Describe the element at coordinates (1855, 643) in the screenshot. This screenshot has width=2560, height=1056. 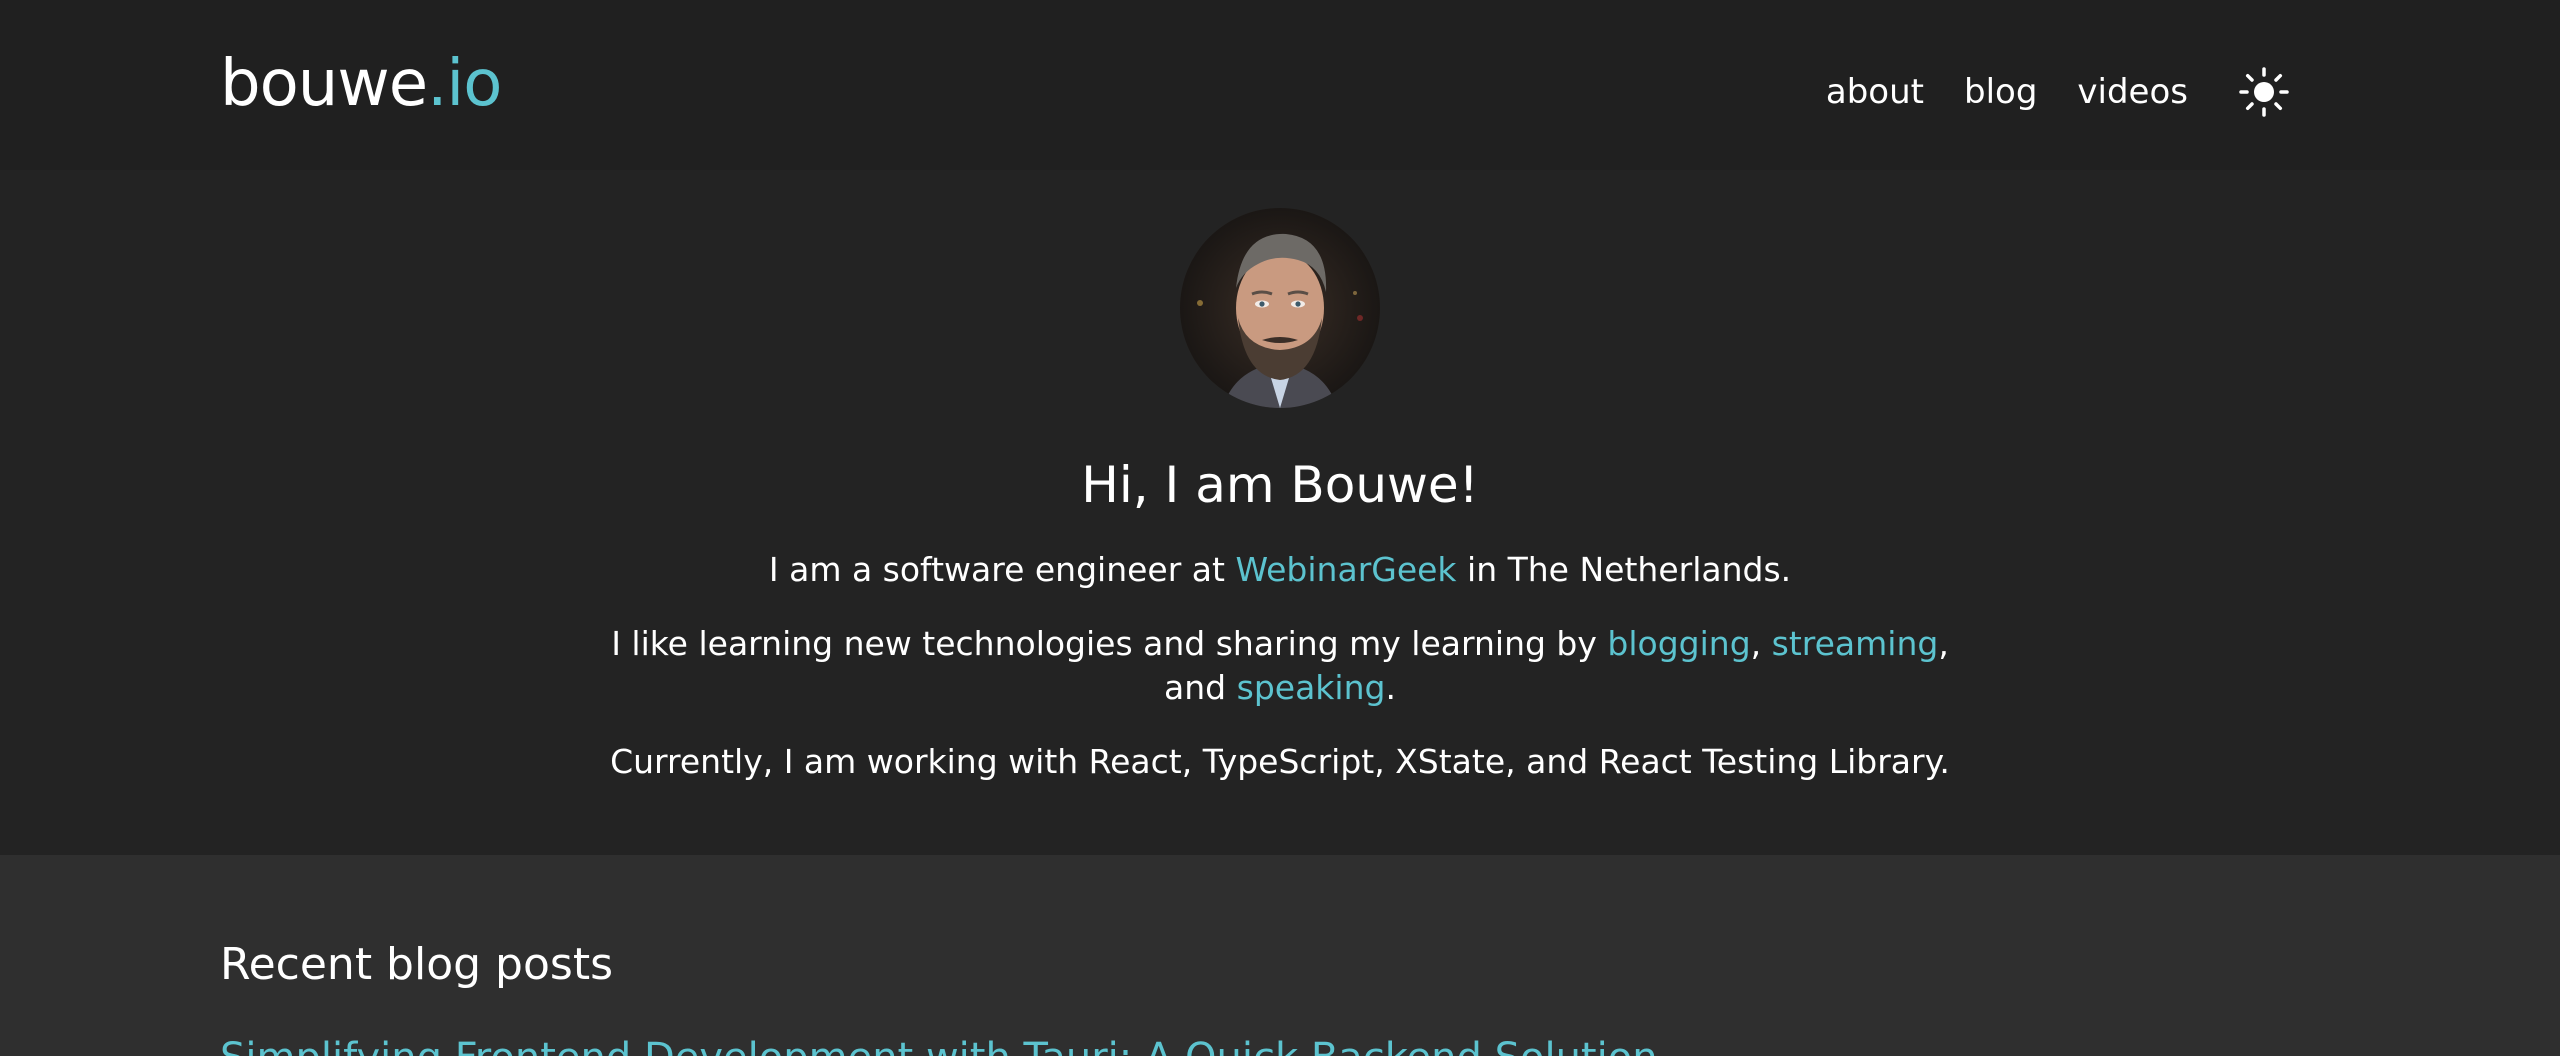
I see `streaming-link: streaming` at that location.